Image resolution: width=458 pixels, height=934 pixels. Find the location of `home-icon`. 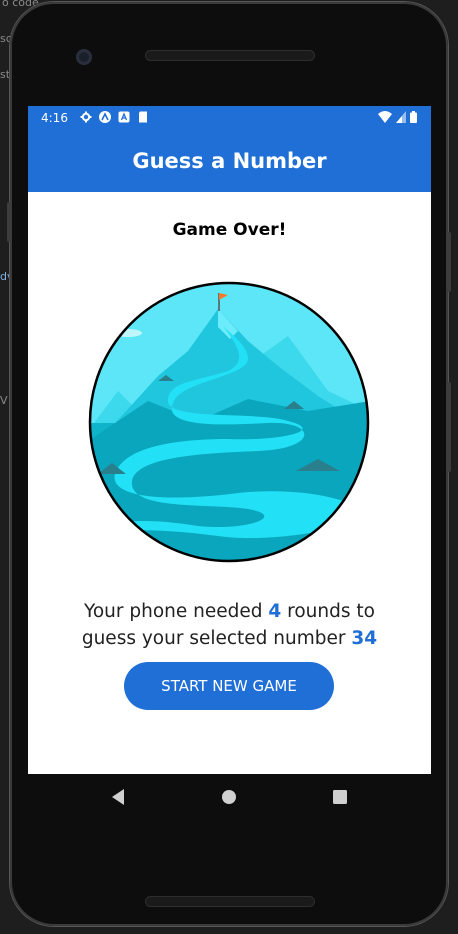

home-icon is located at coordinates (229, 797).